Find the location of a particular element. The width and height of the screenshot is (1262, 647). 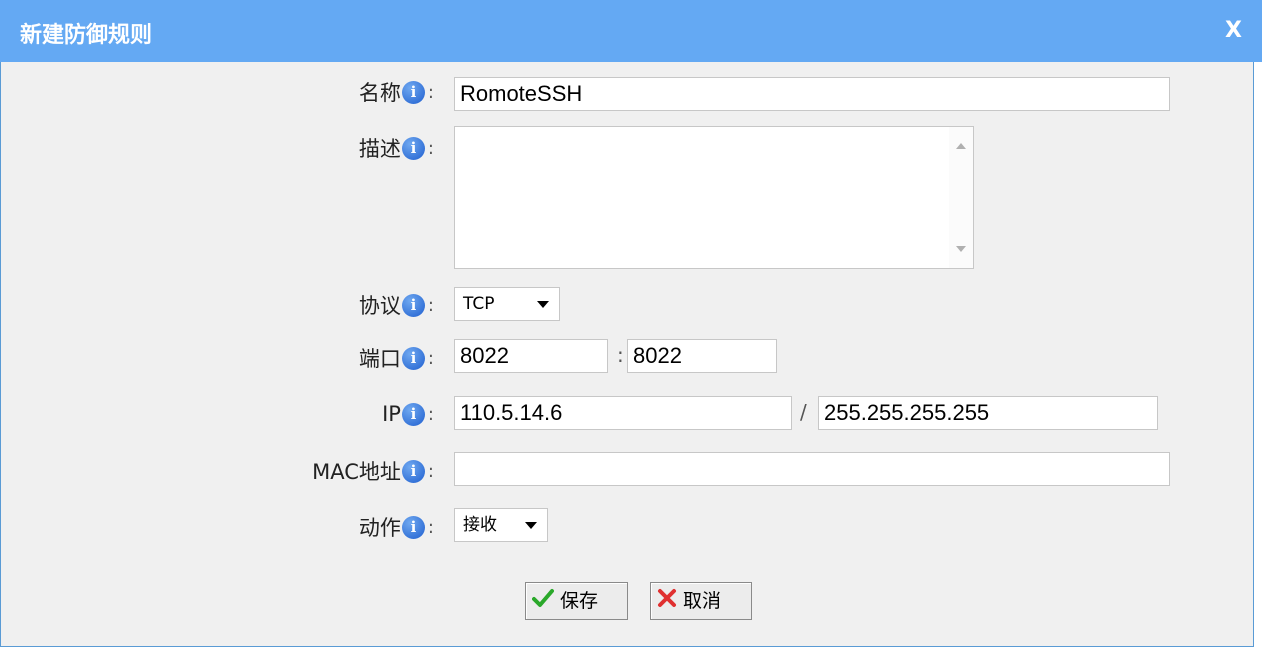

description-textarea is located at coordinates (714, 197).